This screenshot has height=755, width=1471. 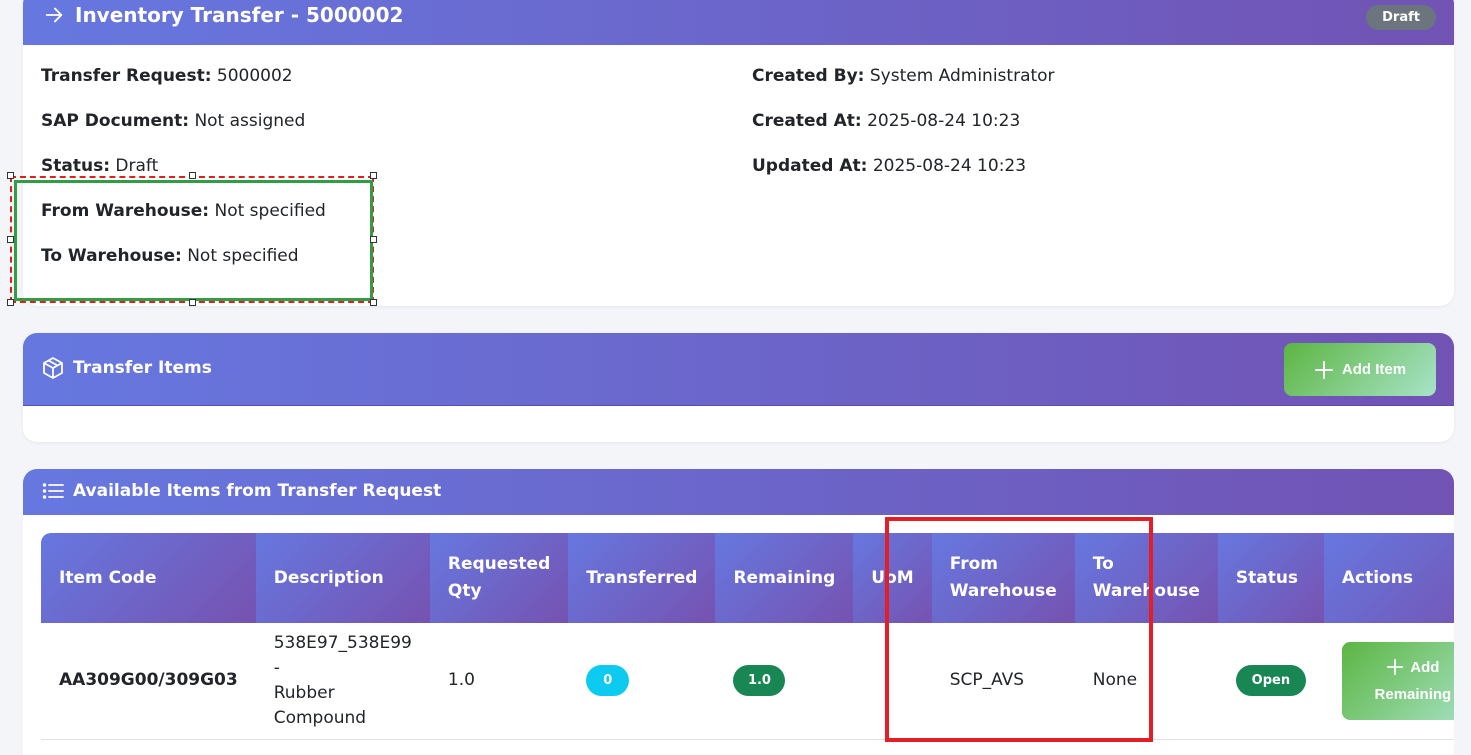 I want to click on cell-actions: Add Remaining, so click(x=1388, y=681).